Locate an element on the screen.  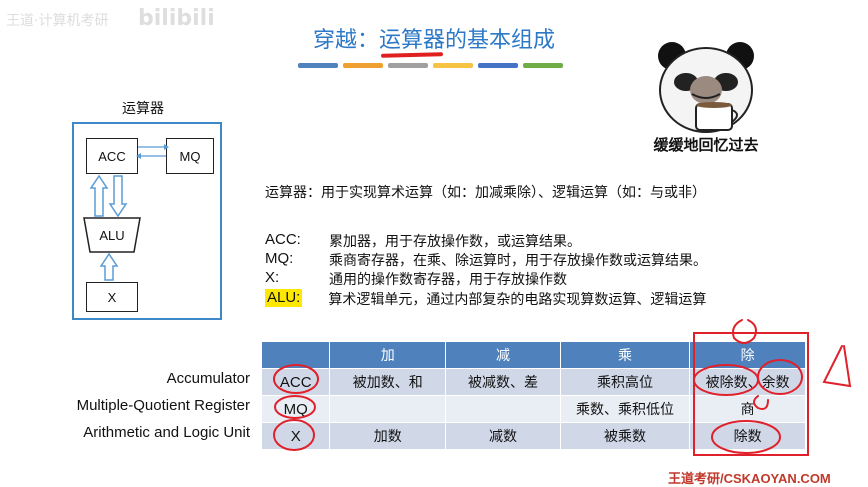
diagram-title: 运算器 is located at coordinates (143, 109).